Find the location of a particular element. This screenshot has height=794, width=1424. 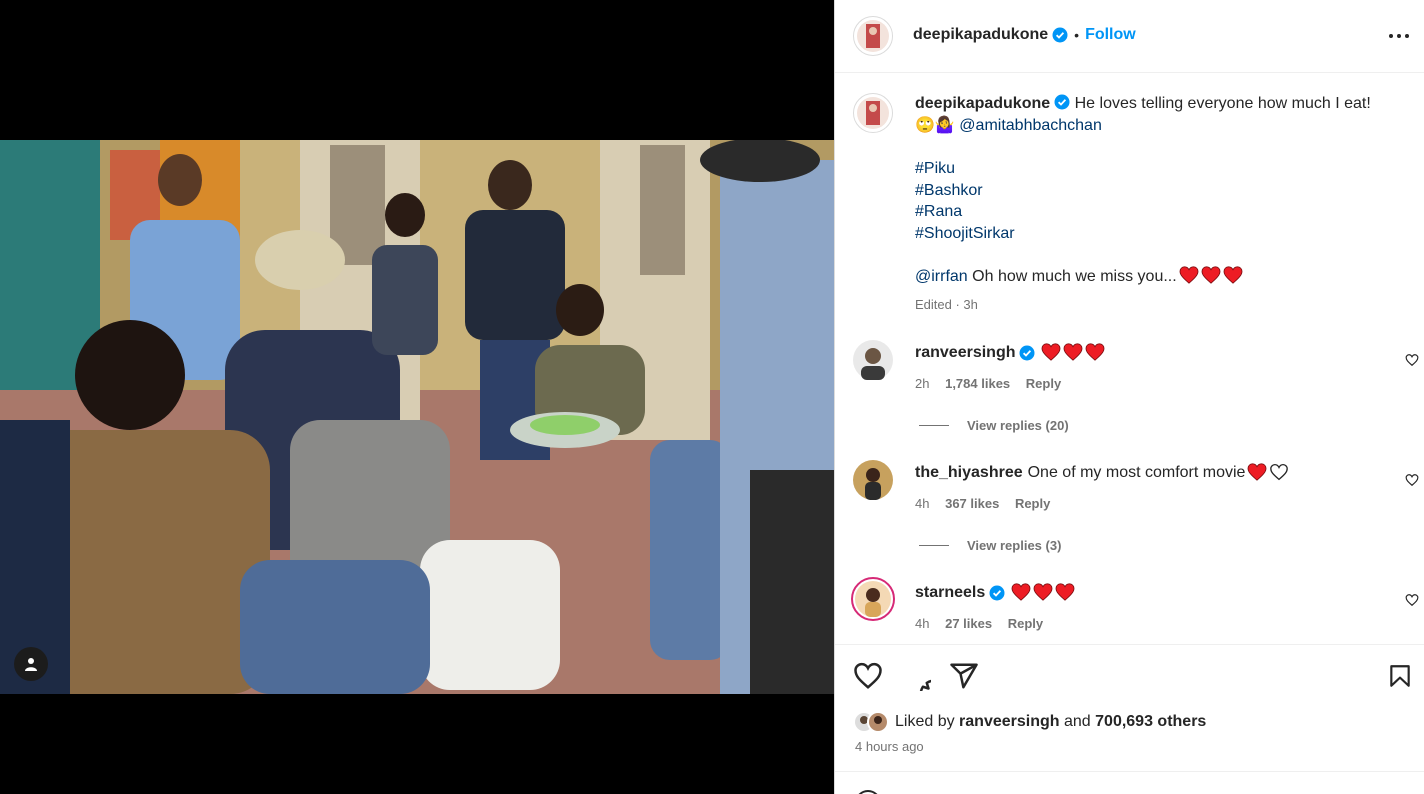

view-replies-button: View replies (20) is located at coordinates (994, 425).